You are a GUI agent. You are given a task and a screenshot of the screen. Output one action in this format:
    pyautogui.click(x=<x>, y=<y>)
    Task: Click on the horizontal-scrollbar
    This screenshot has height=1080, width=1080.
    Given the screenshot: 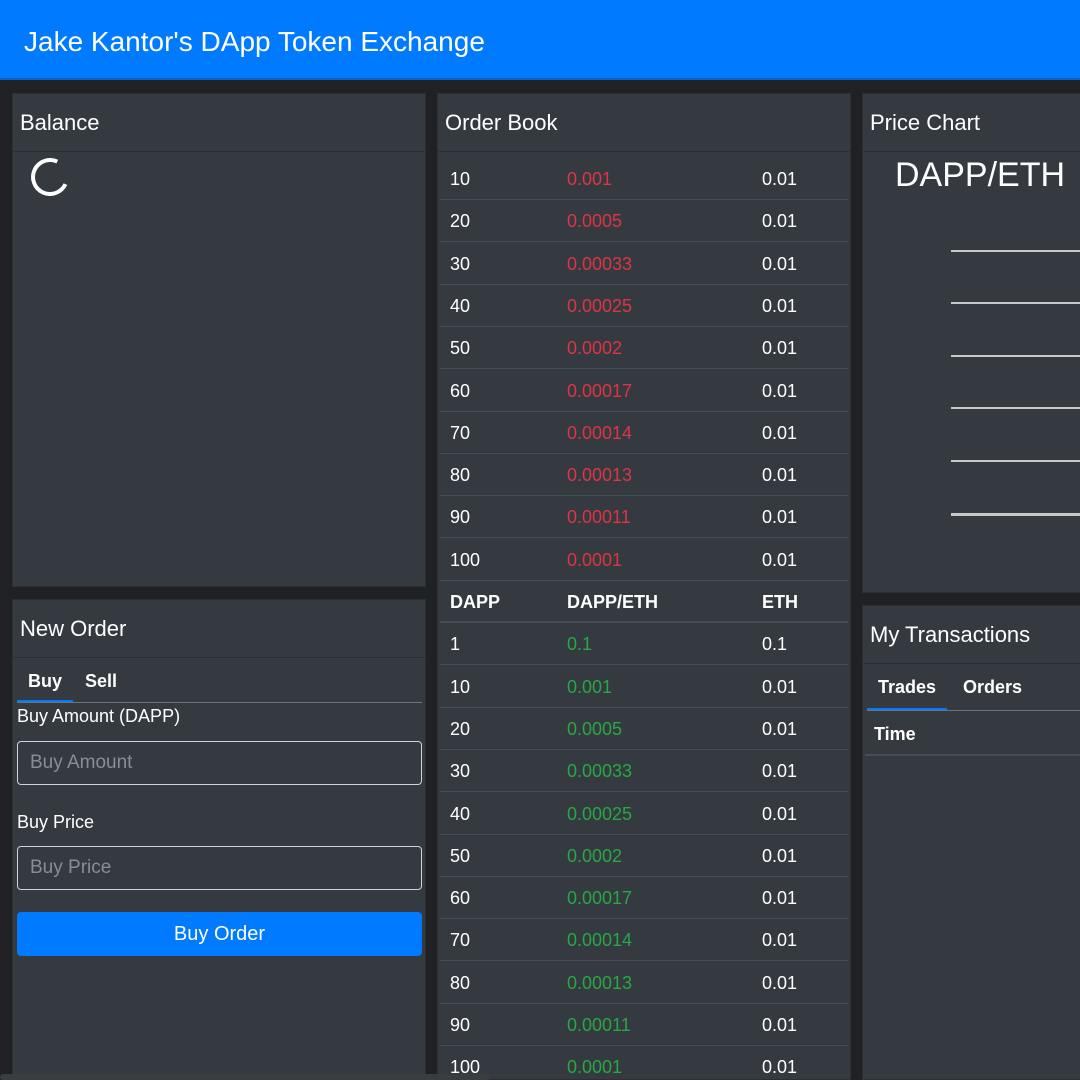 What is the action you would take?
    pyautogui.click(x=245, y=1077)
    